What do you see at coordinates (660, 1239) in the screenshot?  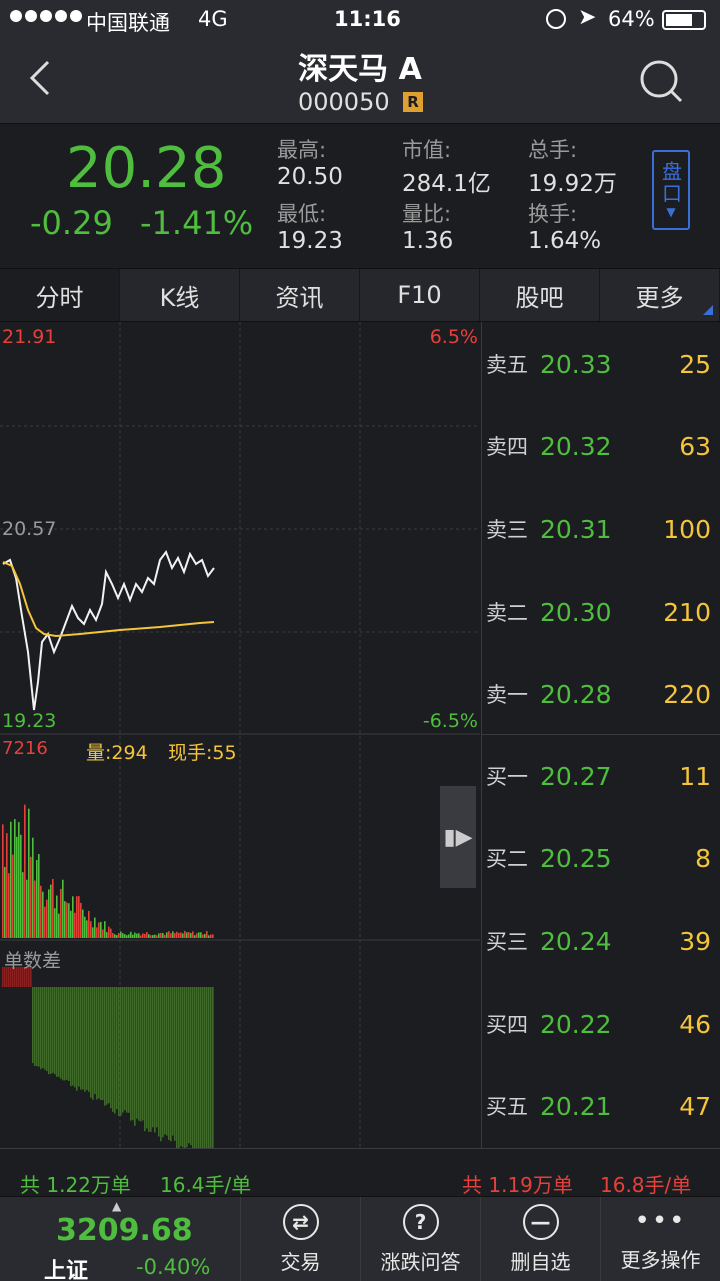 I see `more-actions-button: ••• 更多操作` at bounding box center [660, 1239].